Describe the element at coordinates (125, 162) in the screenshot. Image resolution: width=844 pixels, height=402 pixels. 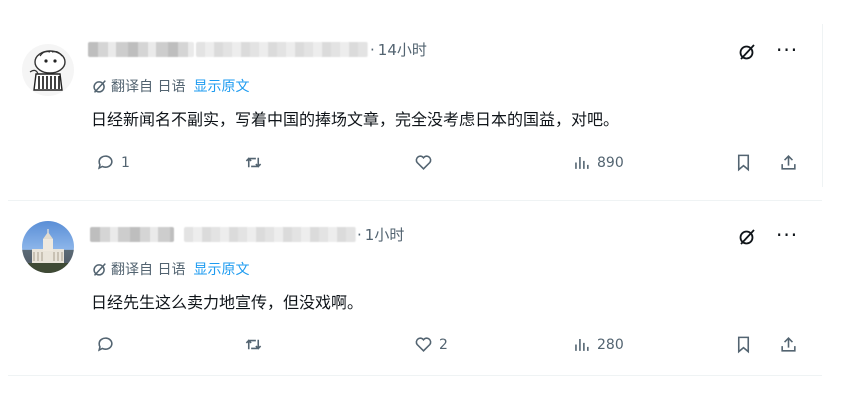
I see `reply-count: 1` at that location.